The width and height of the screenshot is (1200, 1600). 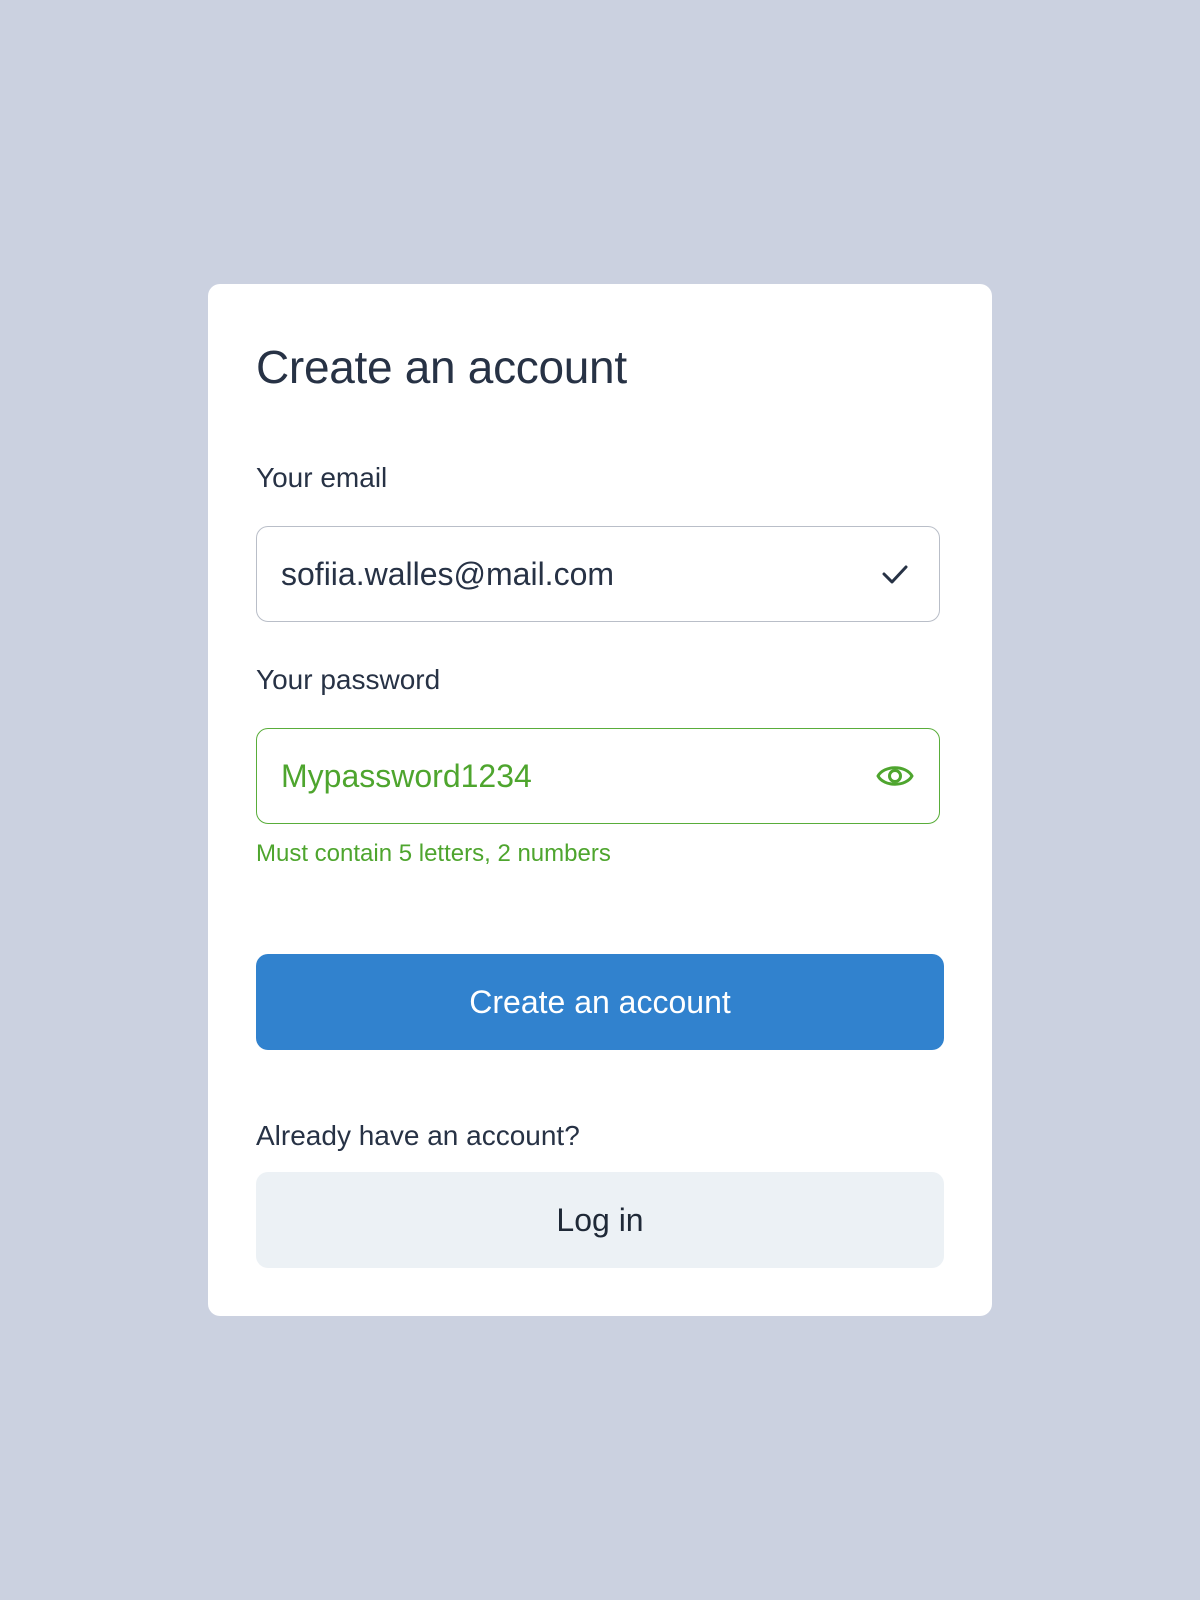 What do you see at coordinates (895, 776) in the screenshot?
I see `eye-icon` at bounding box center [895, 776].